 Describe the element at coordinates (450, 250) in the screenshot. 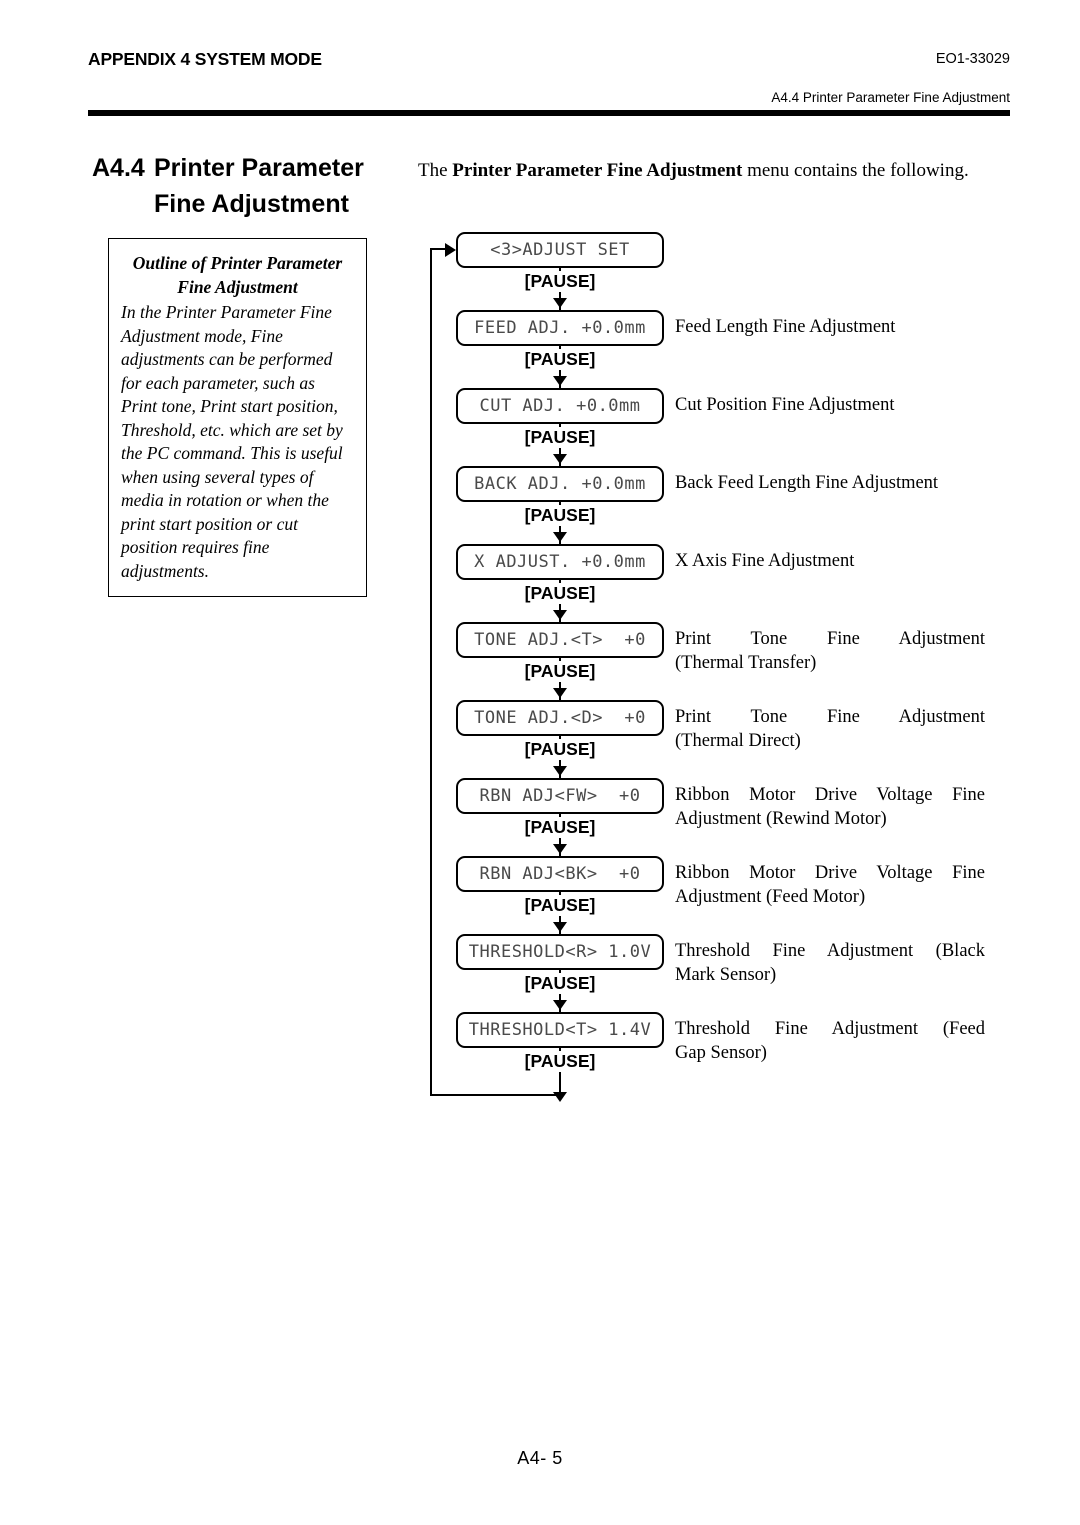

I see `loop-back-arrow-icon` at that location.